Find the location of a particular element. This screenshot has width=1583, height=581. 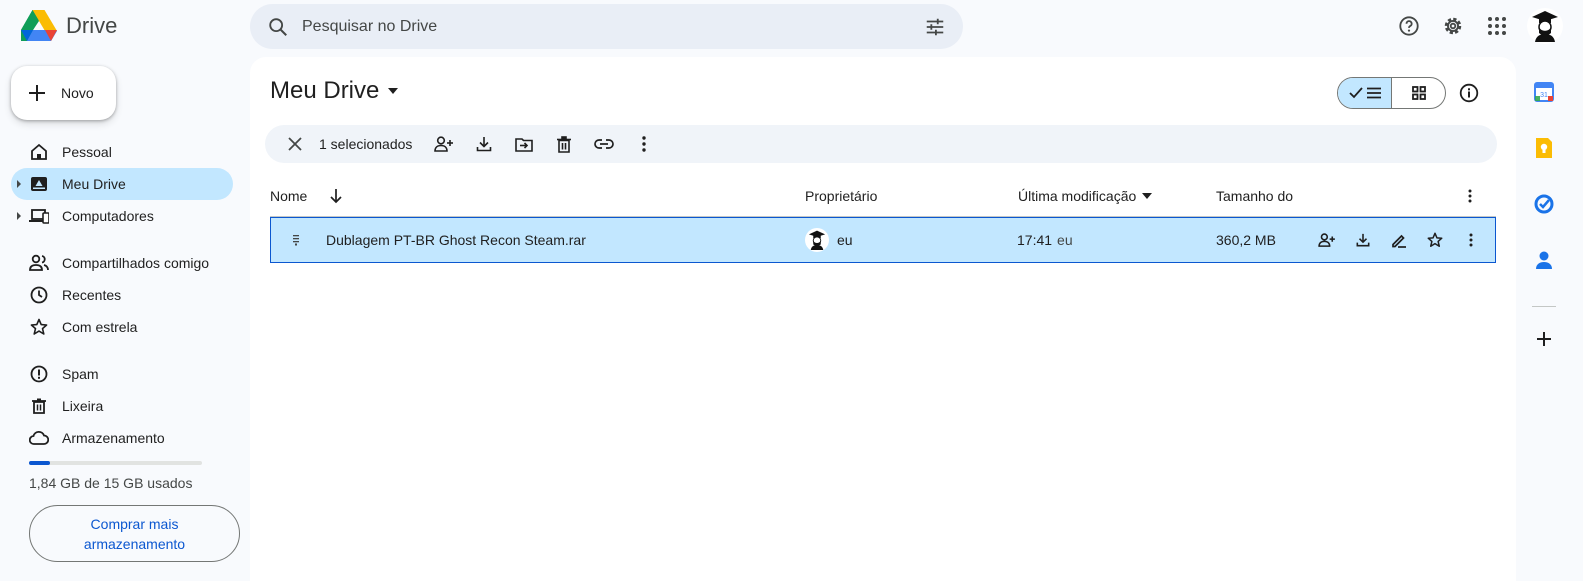

contacts-app-icon is located at coordinates (1544, 260).